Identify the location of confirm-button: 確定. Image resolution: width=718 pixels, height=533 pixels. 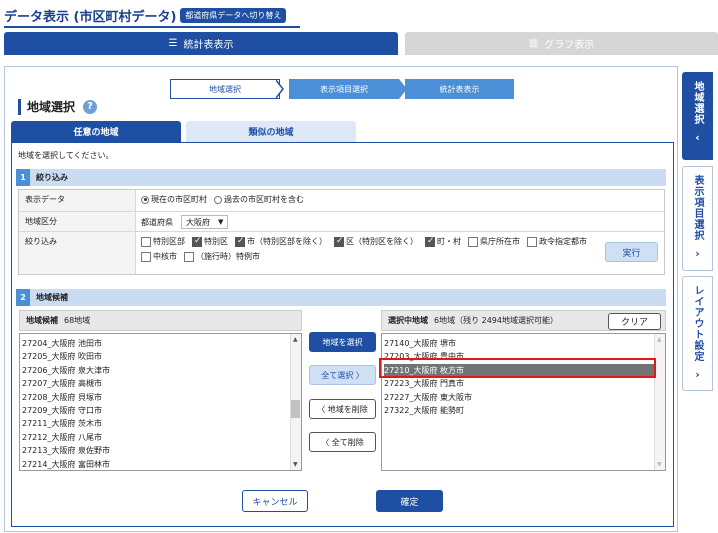
(409, 501).